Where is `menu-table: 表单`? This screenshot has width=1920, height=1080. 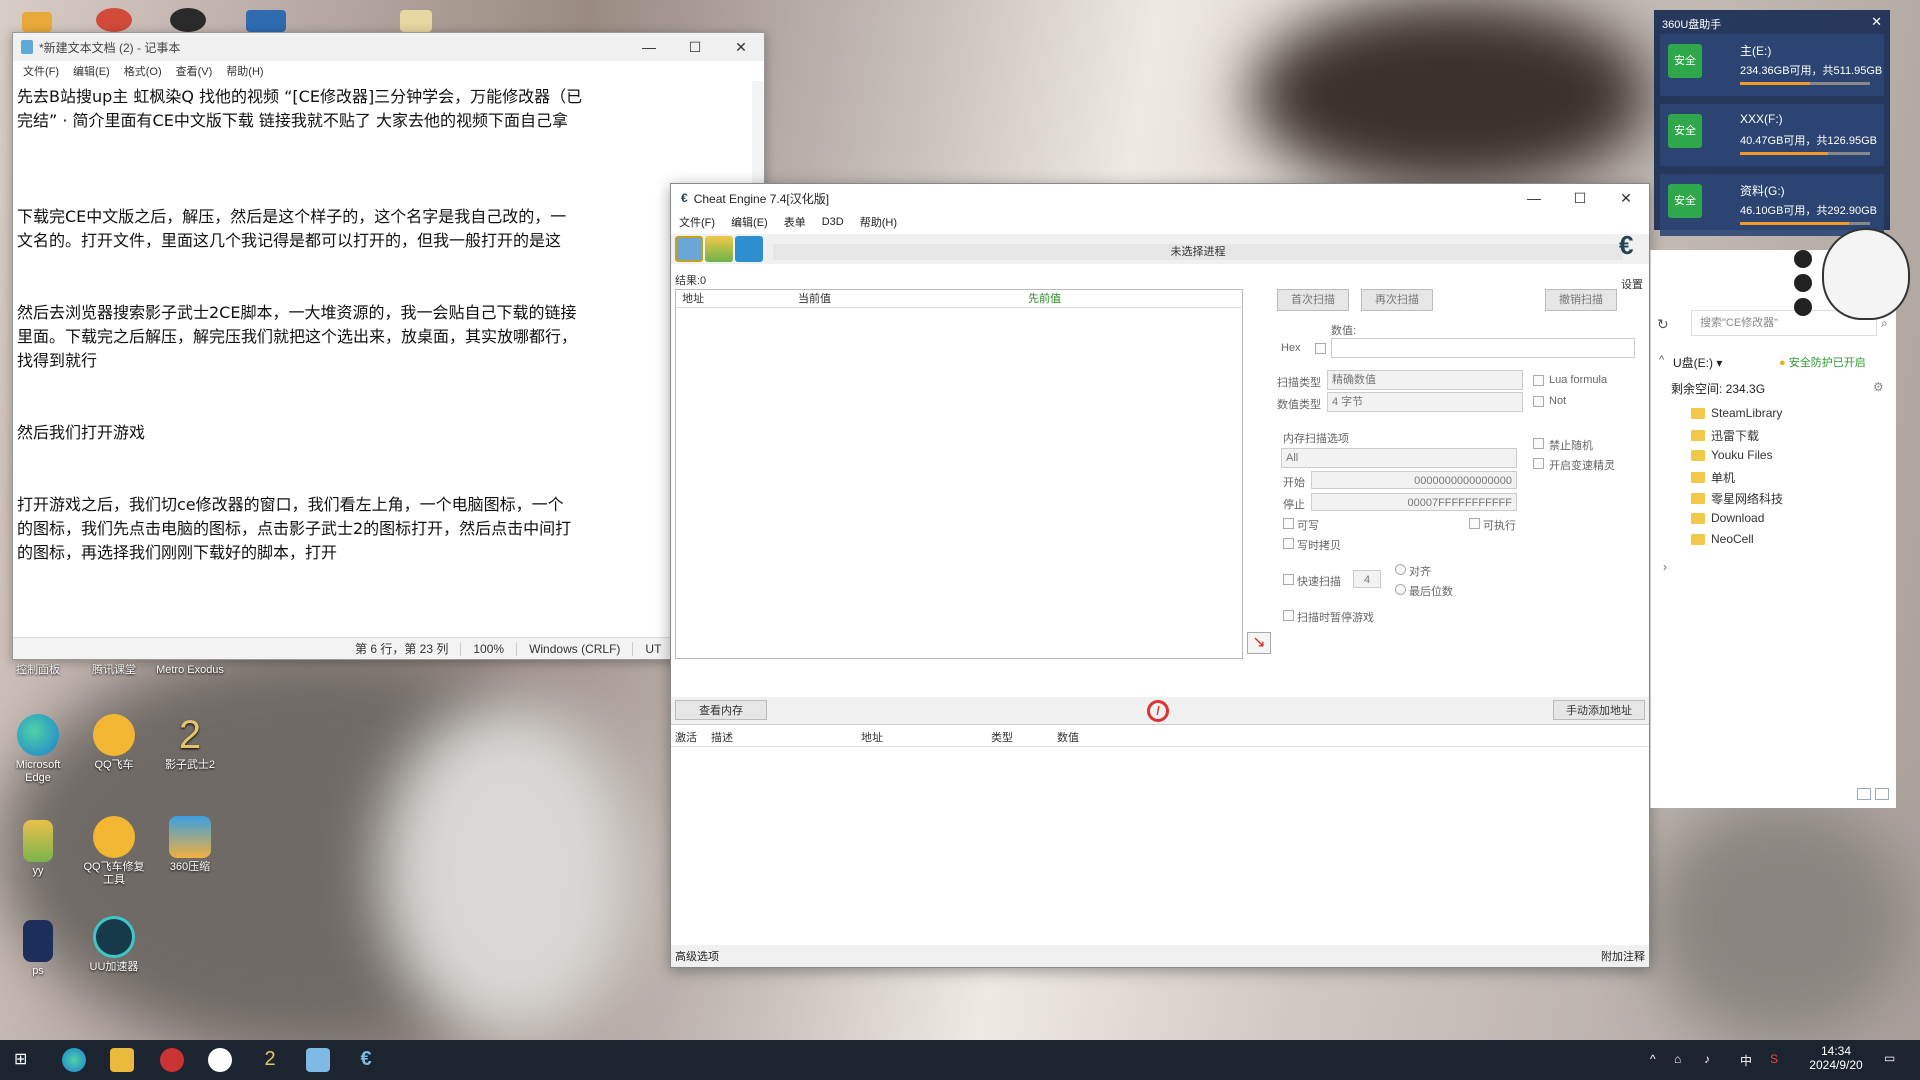 menu-table: 表单 is located at coordinates (795, 222).